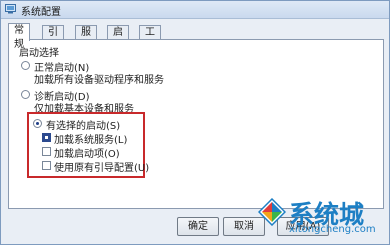  I want to click on load-system-services-label: 加载系统服务(L), so click(90, 138).